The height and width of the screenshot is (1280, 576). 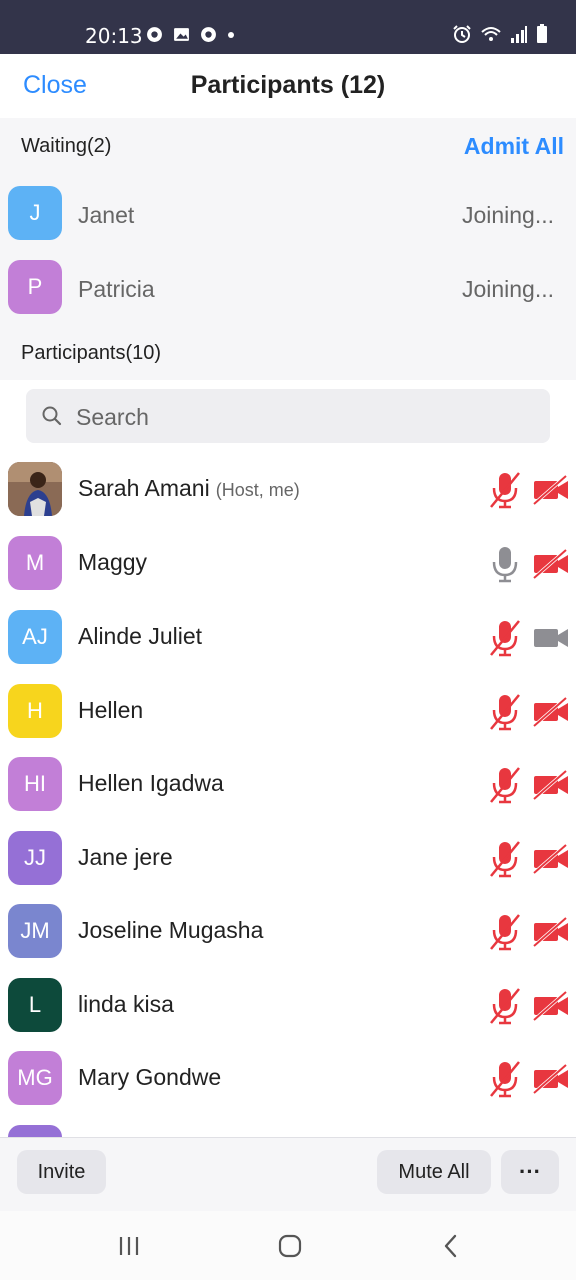 I want to click on waiting-name: Janet, so click(x=106, y=215).